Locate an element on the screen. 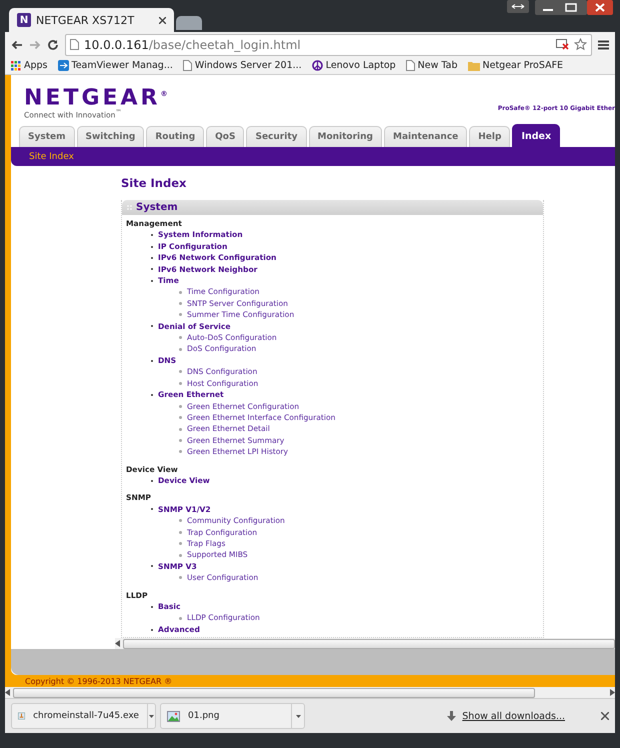 This screenshot has width=620, height=748. download-arrow-icon is located at coordinates (451, 716).